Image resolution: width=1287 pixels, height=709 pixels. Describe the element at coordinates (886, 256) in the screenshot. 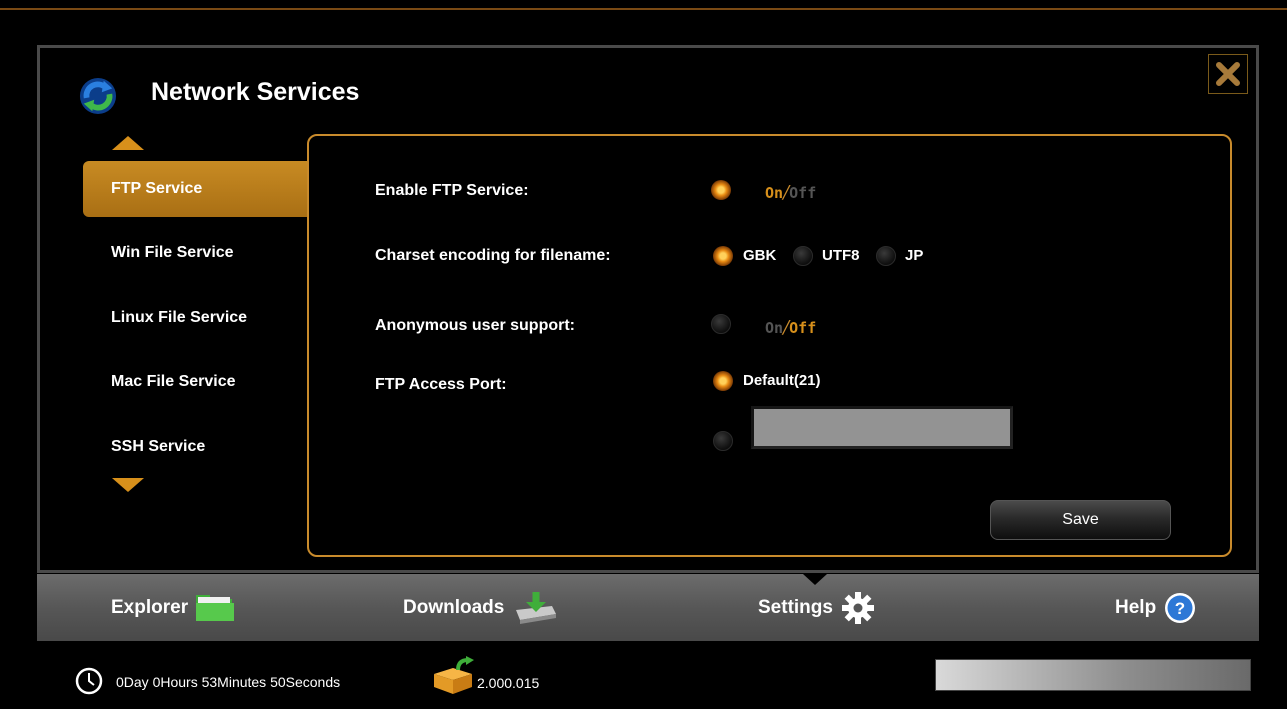

I see `charset-jp-radio` at that location.